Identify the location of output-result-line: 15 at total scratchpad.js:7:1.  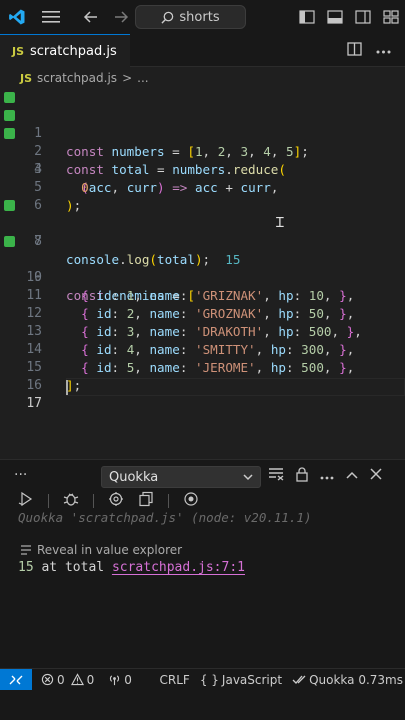
(131, 567).